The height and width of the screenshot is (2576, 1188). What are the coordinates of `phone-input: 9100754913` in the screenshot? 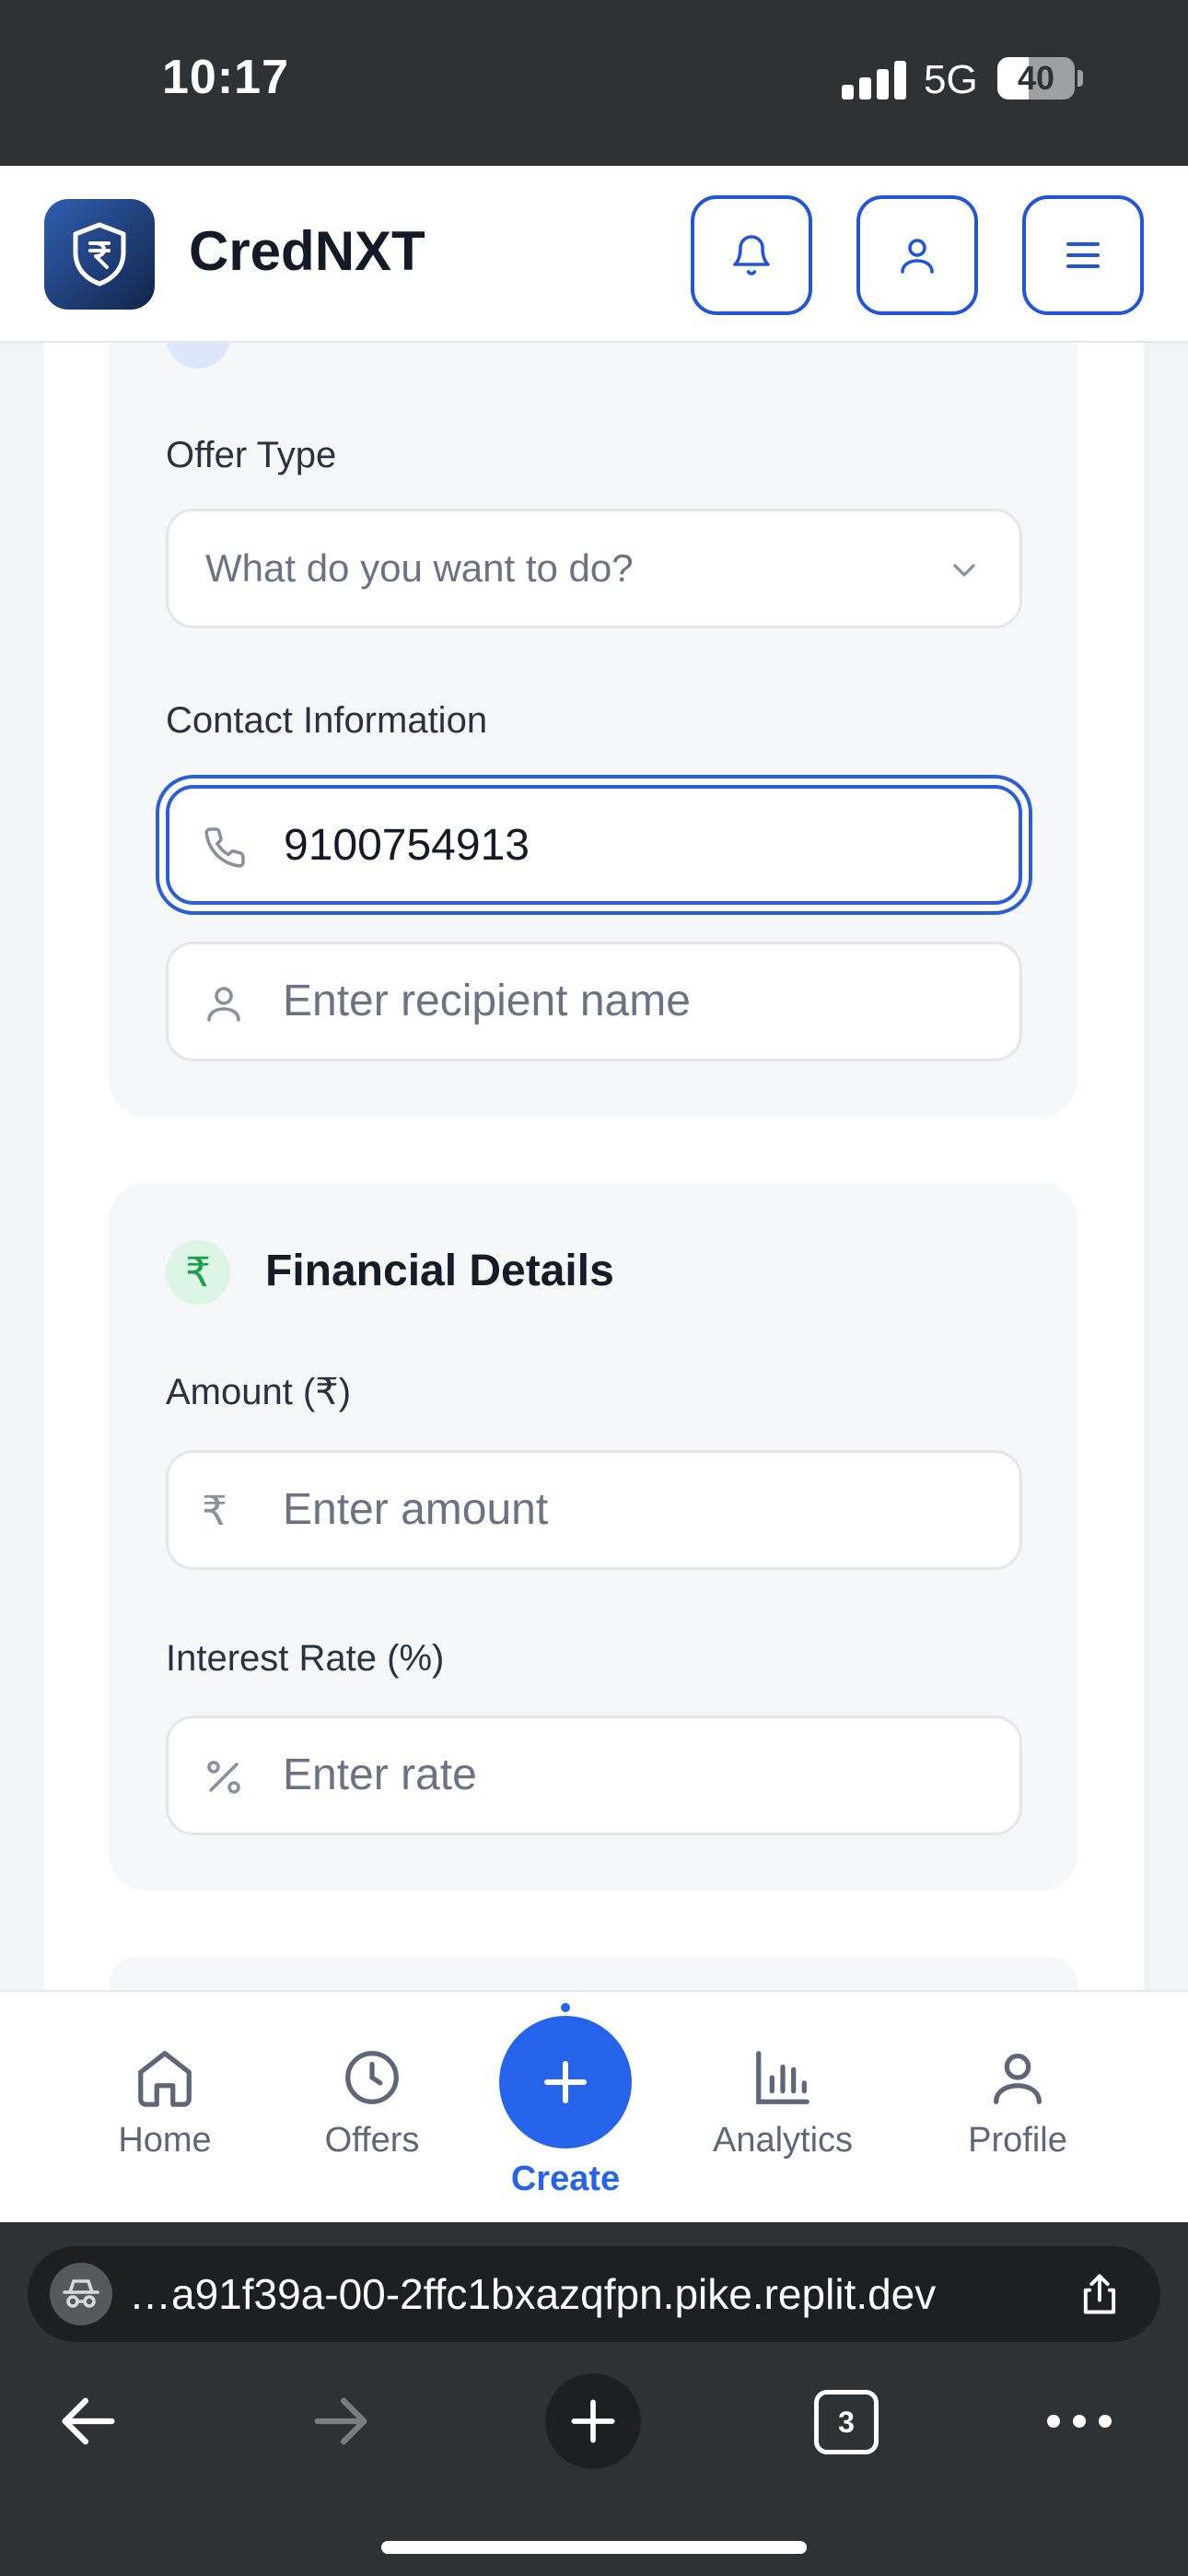 It's located at (594, 845).